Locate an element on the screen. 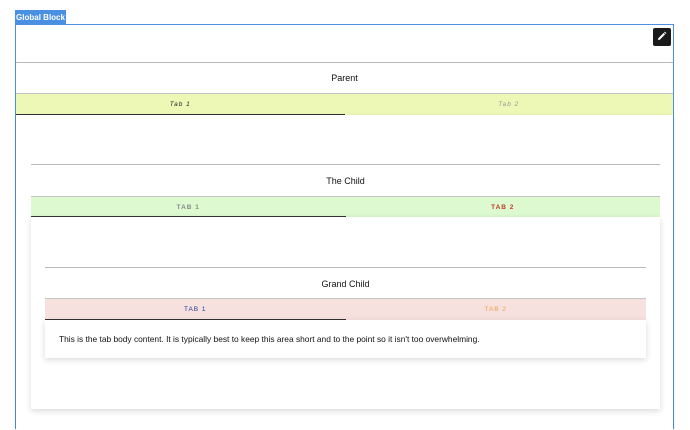 This screenshot has width=690, height=430. child-tab-1: TAB 1 is located at coordinates (188, 207).